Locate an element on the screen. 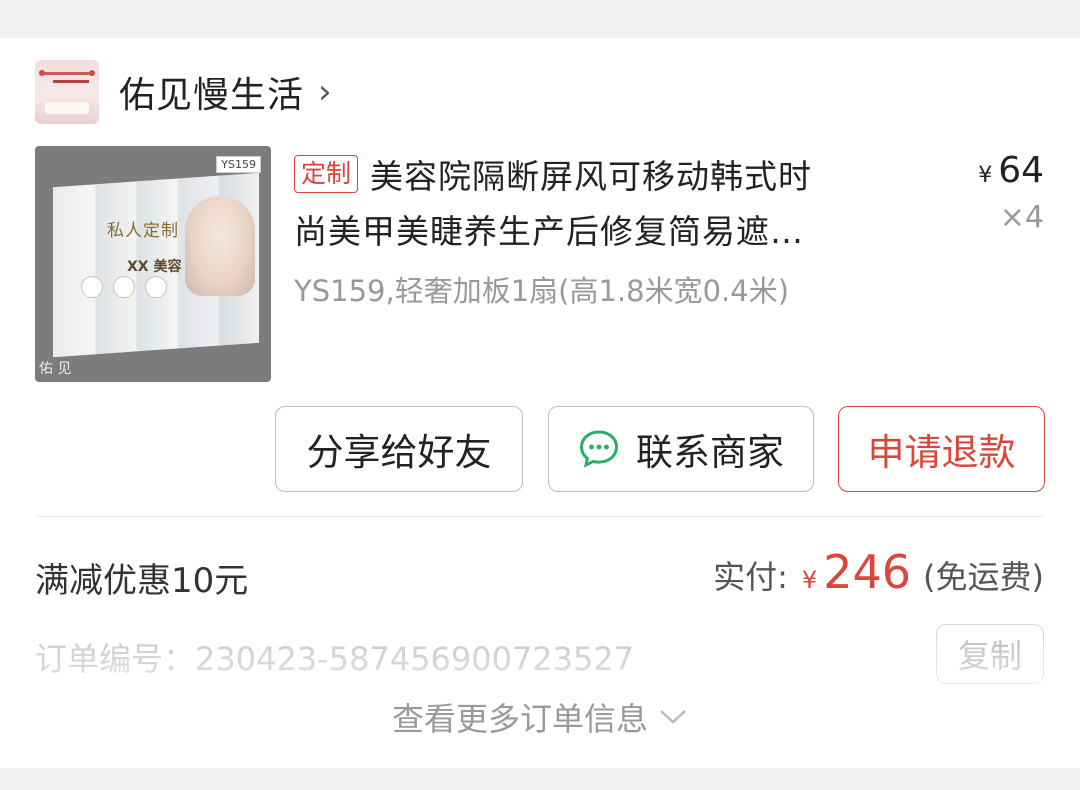  image-subtitle: XX 美容 is located at coordinates (154, 267).